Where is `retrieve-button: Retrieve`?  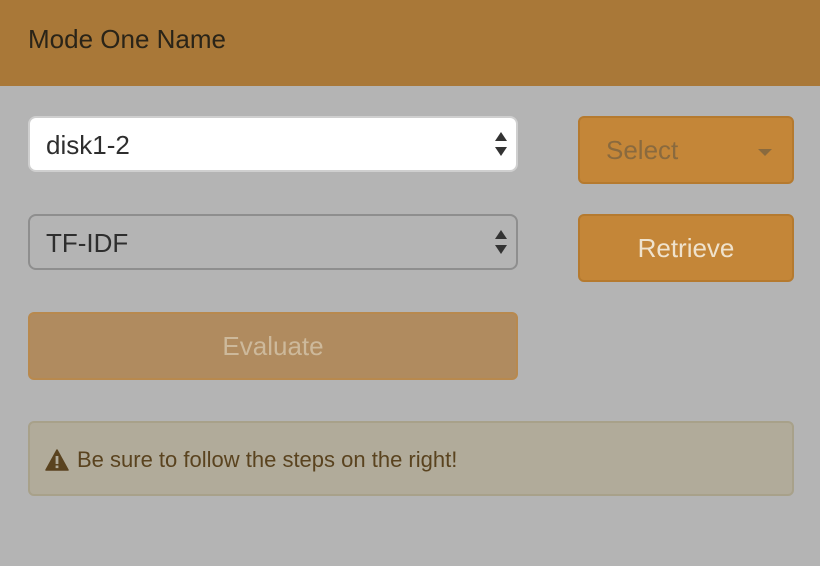 retrieve-button: Retrieve is located at coordinates (686, 248).